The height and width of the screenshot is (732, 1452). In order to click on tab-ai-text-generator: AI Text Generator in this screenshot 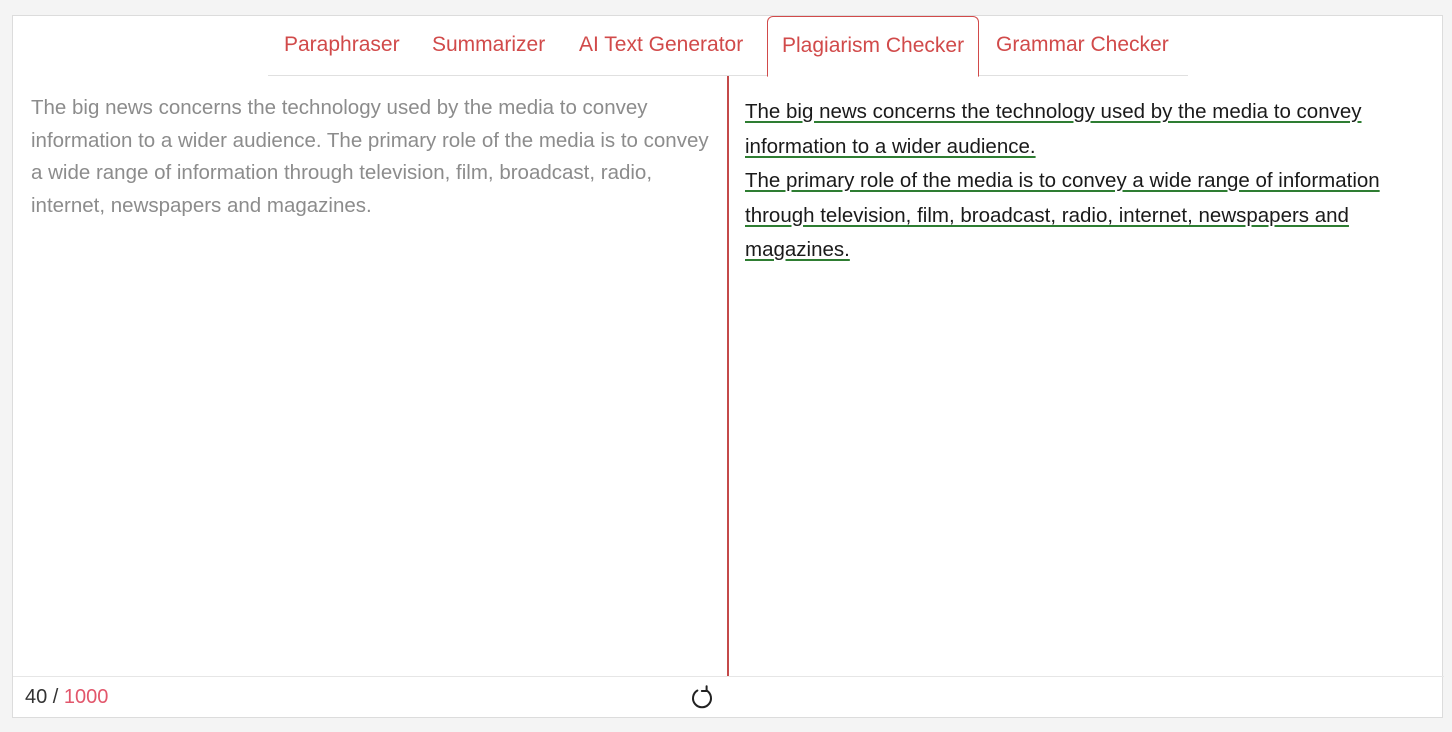, I will do `click(661, 46)`.